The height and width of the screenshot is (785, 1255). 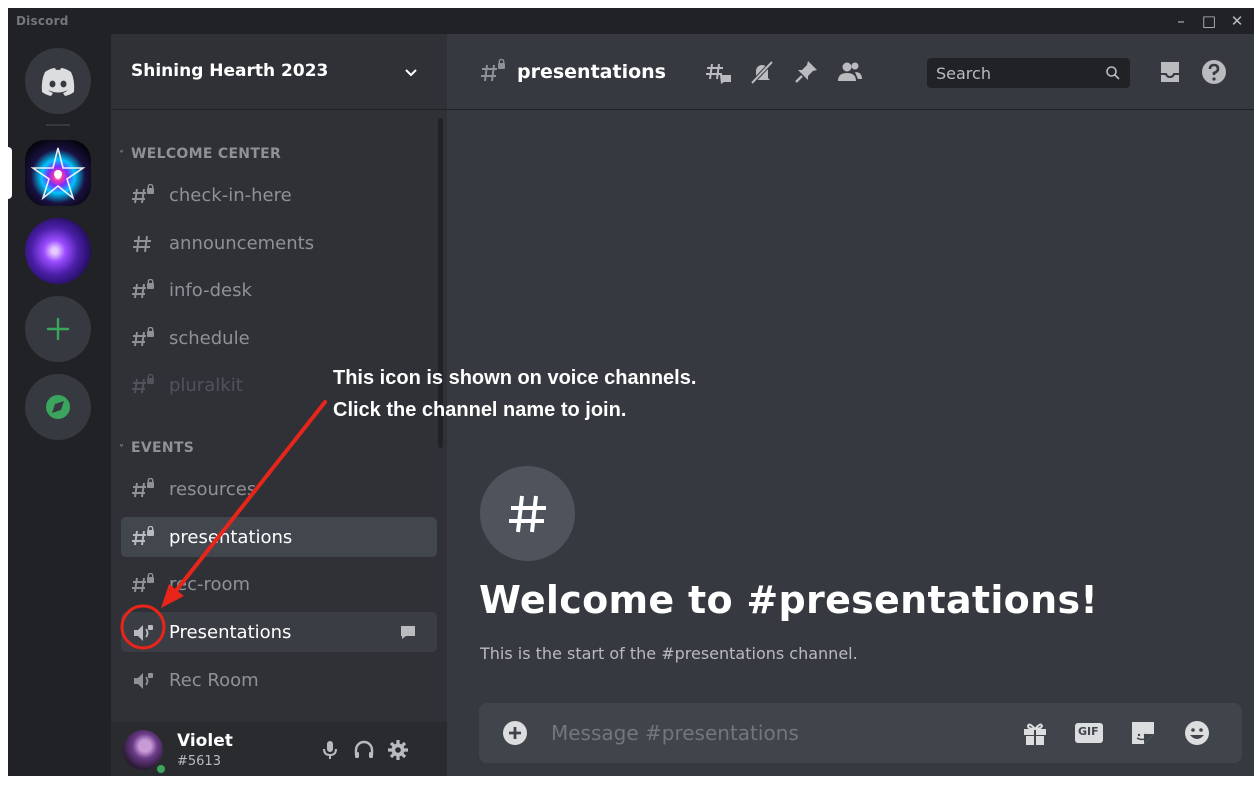 What do you see at coordinates (242, 243) in the screenshot?
I see `channel-label: announcements` at bounding box center [242, 243].